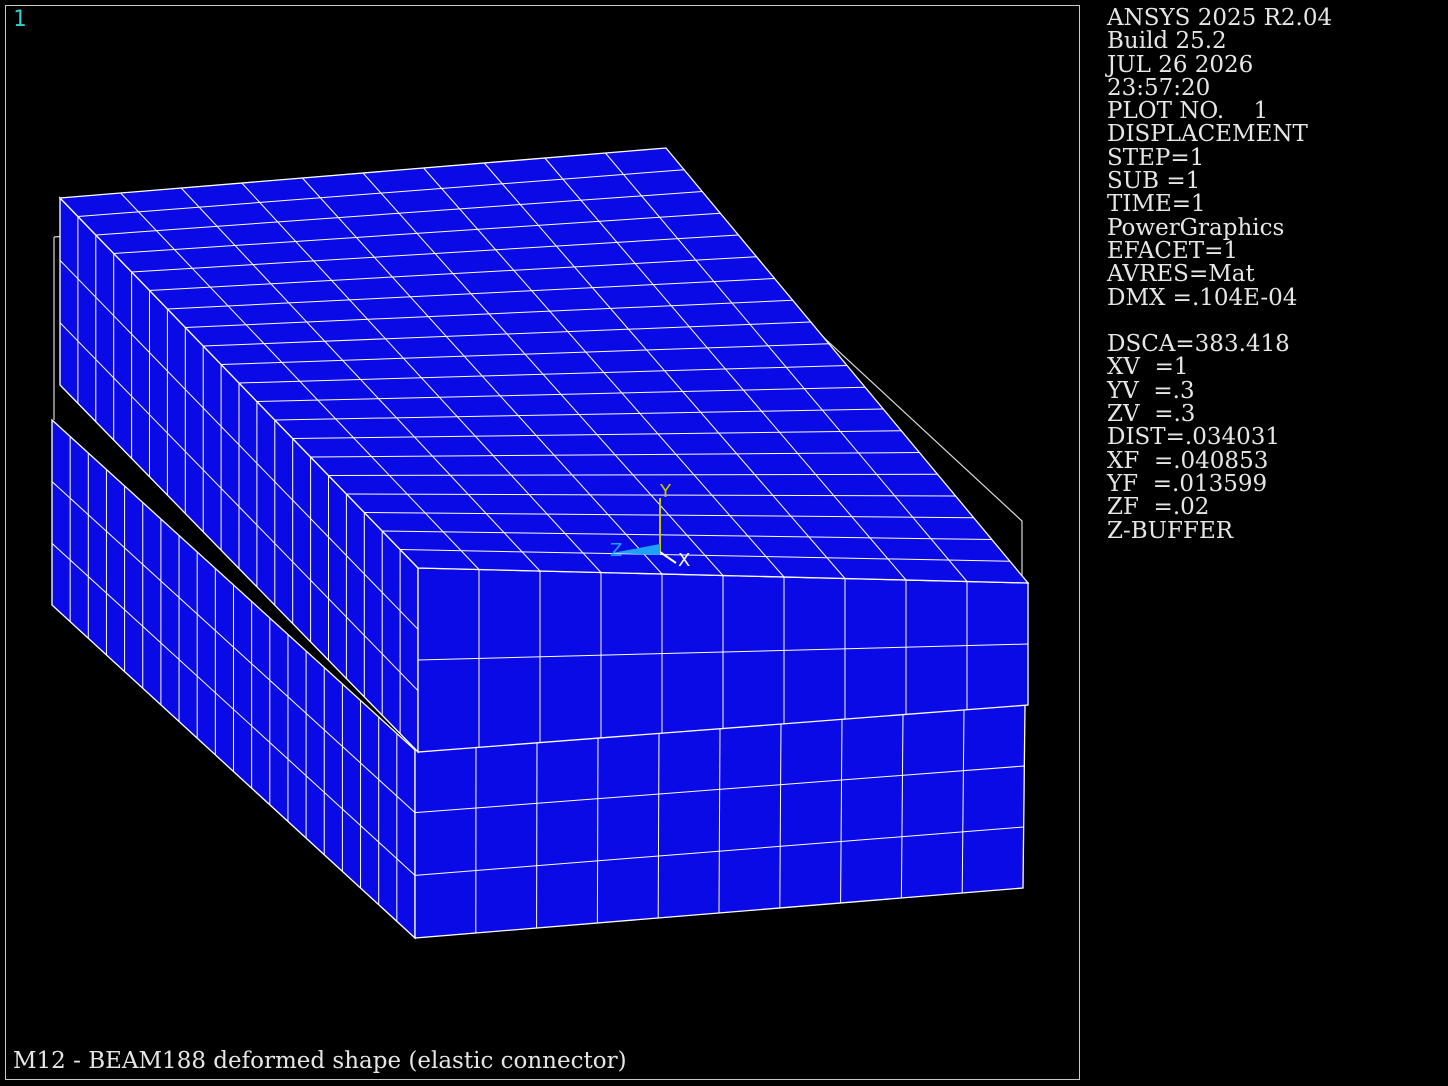  I want to click on triad-z-label: Z, so click(616, 550).